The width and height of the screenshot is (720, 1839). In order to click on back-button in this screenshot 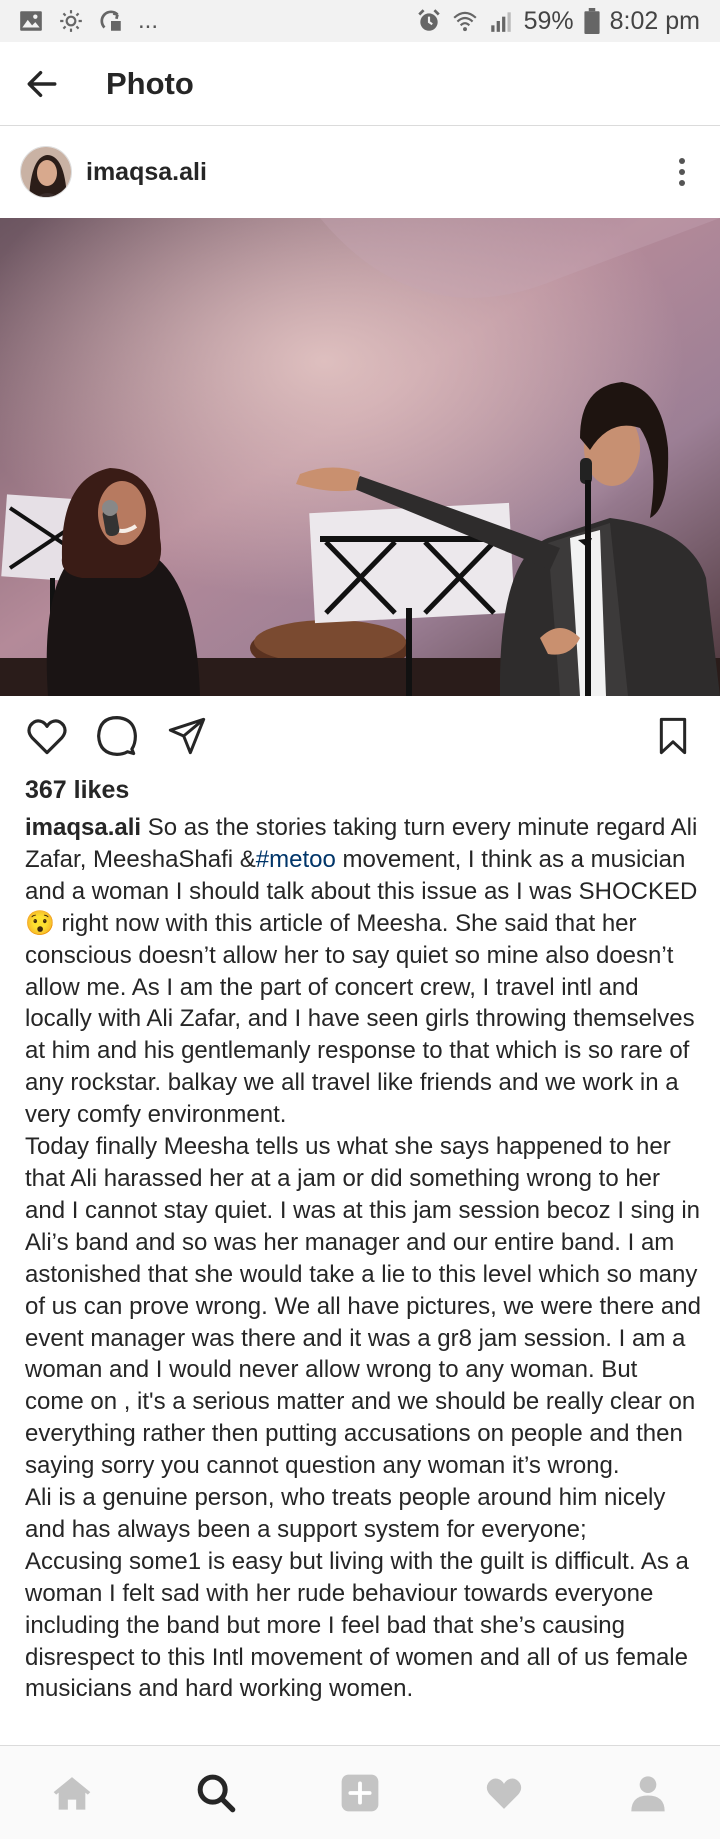, I will do `click(42, 84)`.